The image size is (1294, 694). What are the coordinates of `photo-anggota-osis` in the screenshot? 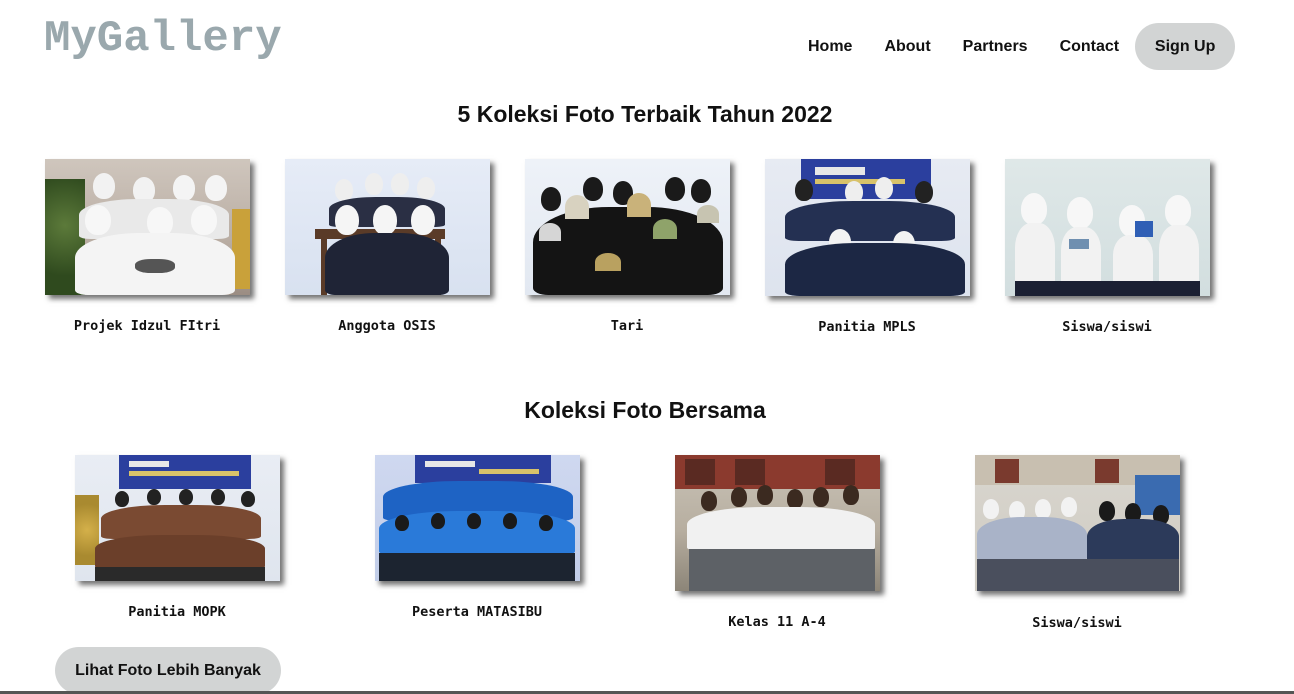 It's located at (387, 227).